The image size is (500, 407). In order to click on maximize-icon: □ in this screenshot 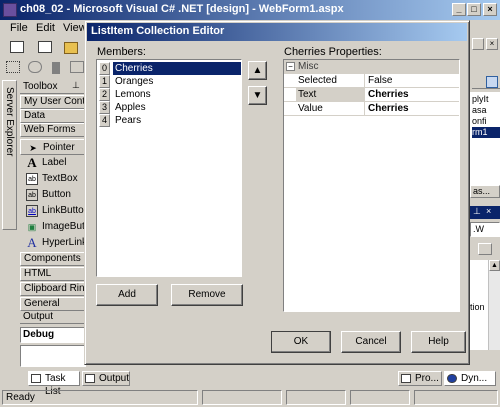, I will do `click(474, 9)`.